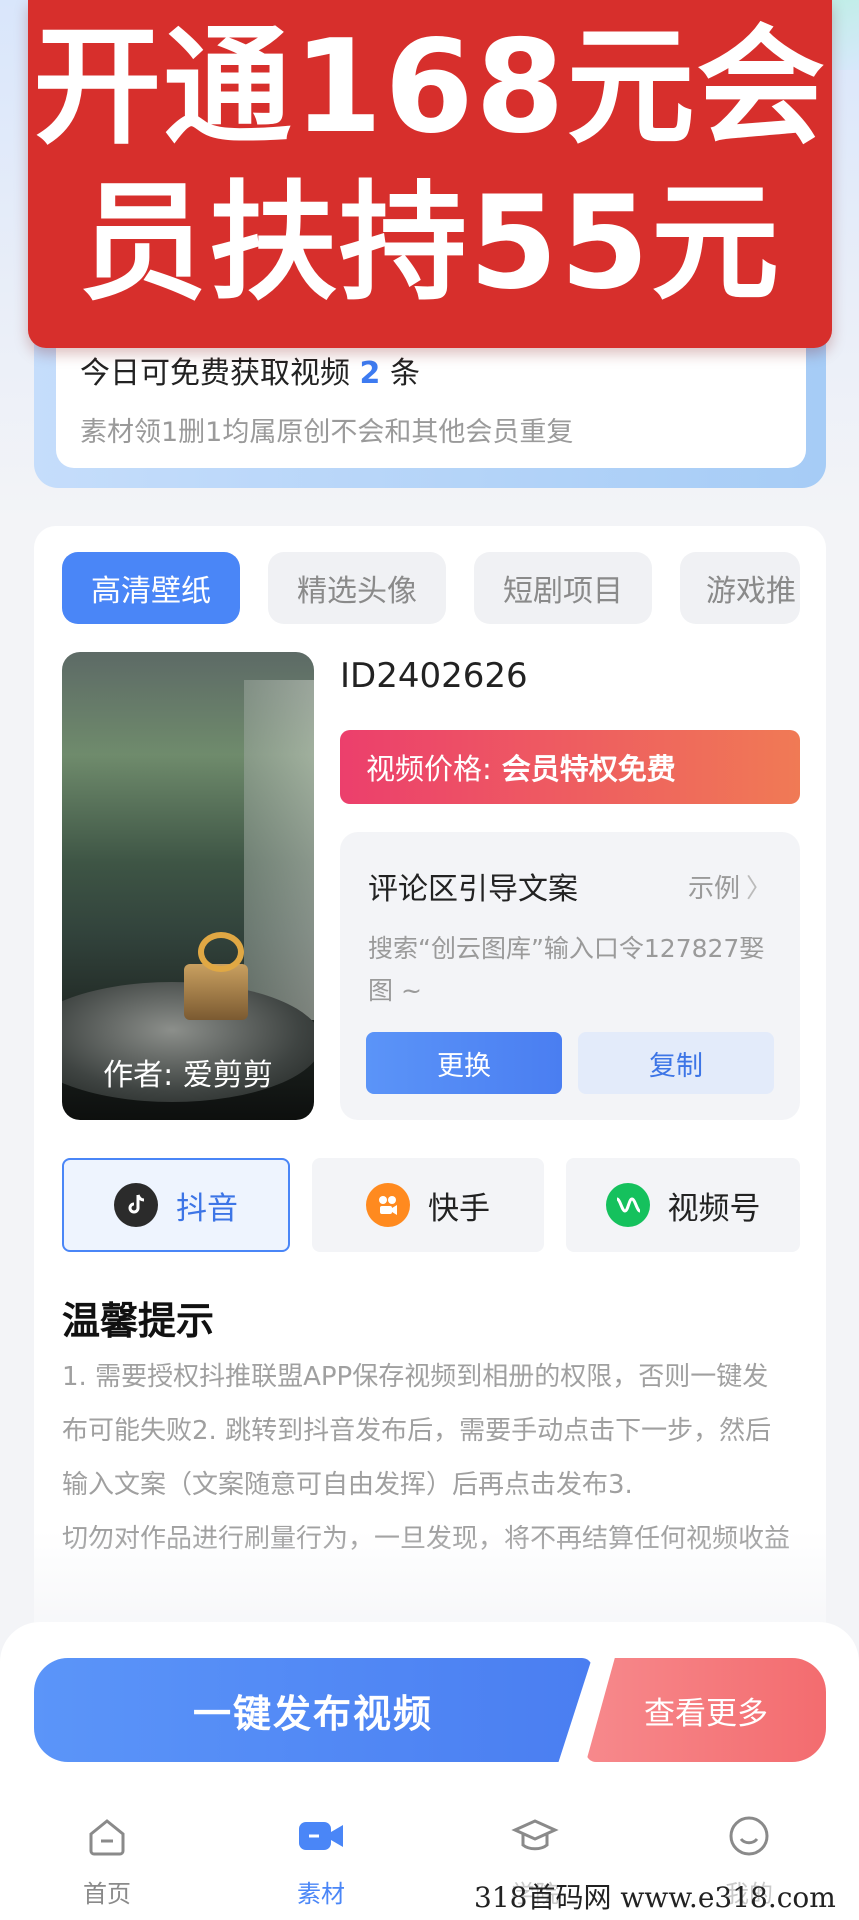 This screenshot has height=1920, width=859. I want to click on video-camera-icon, so click(321, 1836).